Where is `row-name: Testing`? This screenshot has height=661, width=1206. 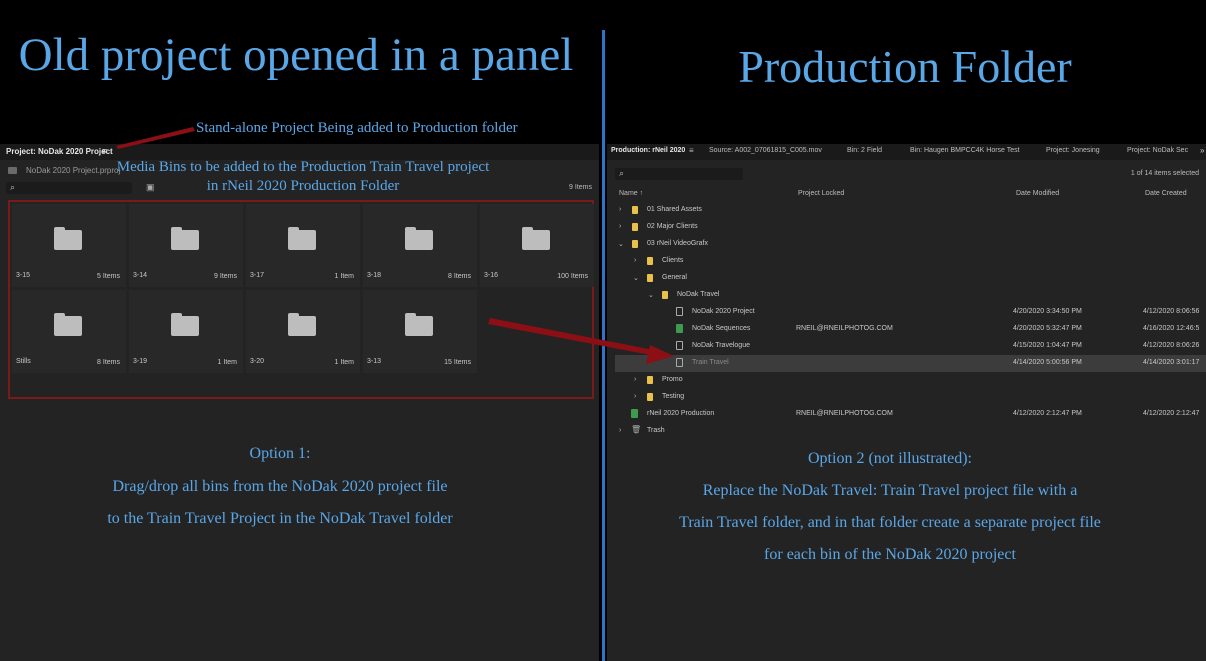 row-name: Testing is located at coordinates (673, 396).